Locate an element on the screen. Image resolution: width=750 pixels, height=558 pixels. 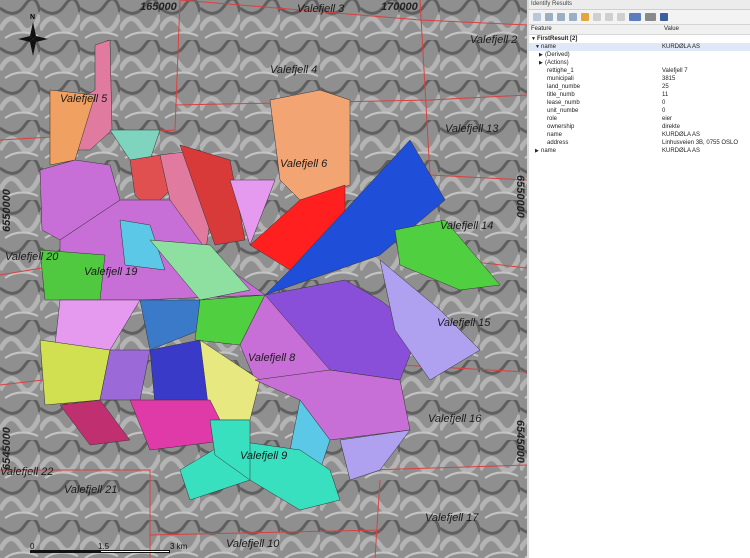
attribute-value: 11 is located at coordinates (665, 95).